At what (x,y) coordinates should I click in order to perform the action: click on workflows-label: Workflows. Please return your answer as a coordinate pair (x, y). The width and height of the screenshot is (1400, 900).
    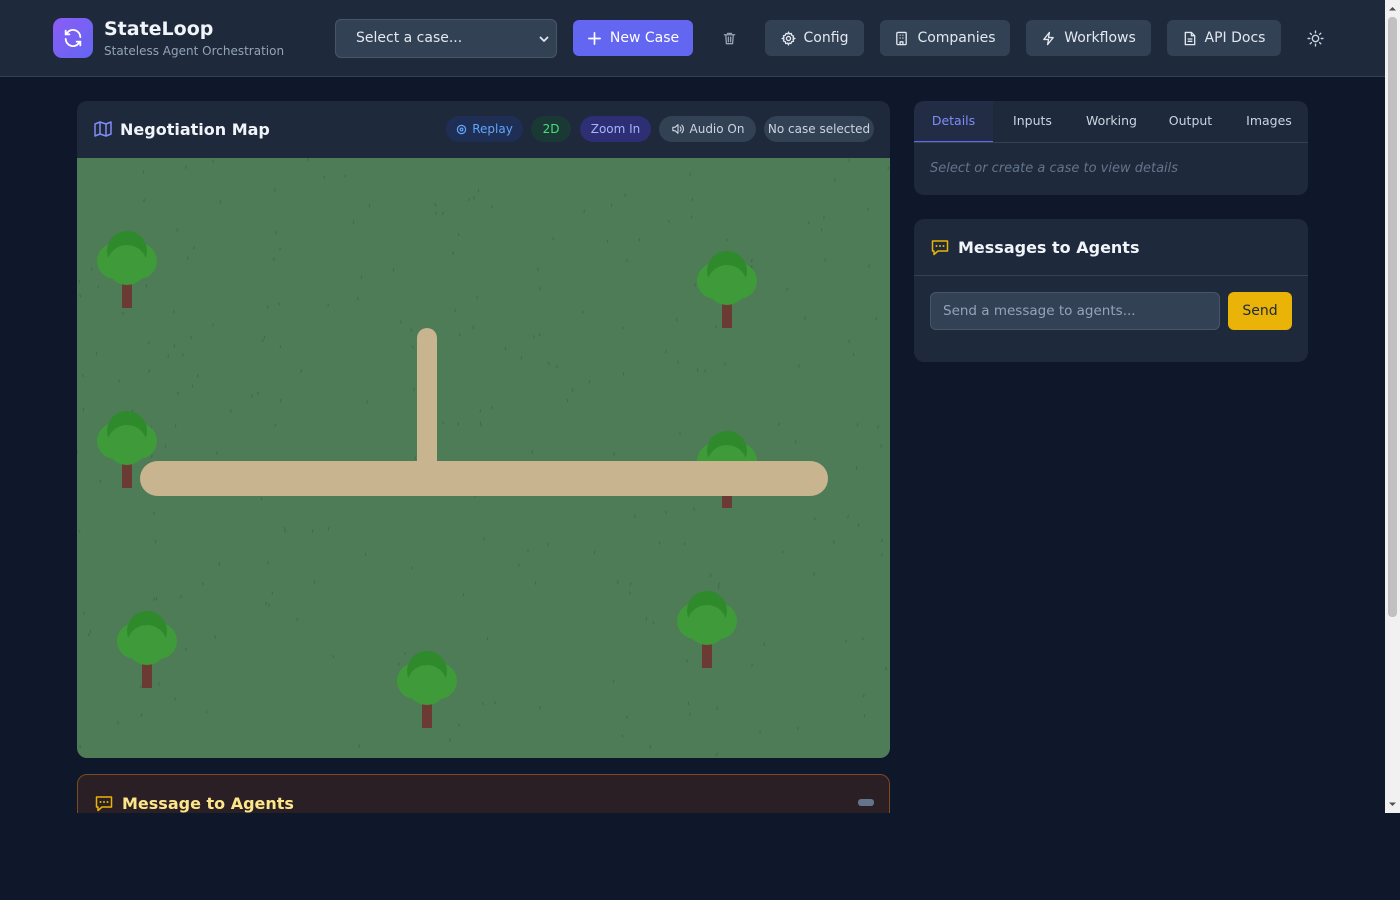
    Looking at the image, I should click on (1100, 38).